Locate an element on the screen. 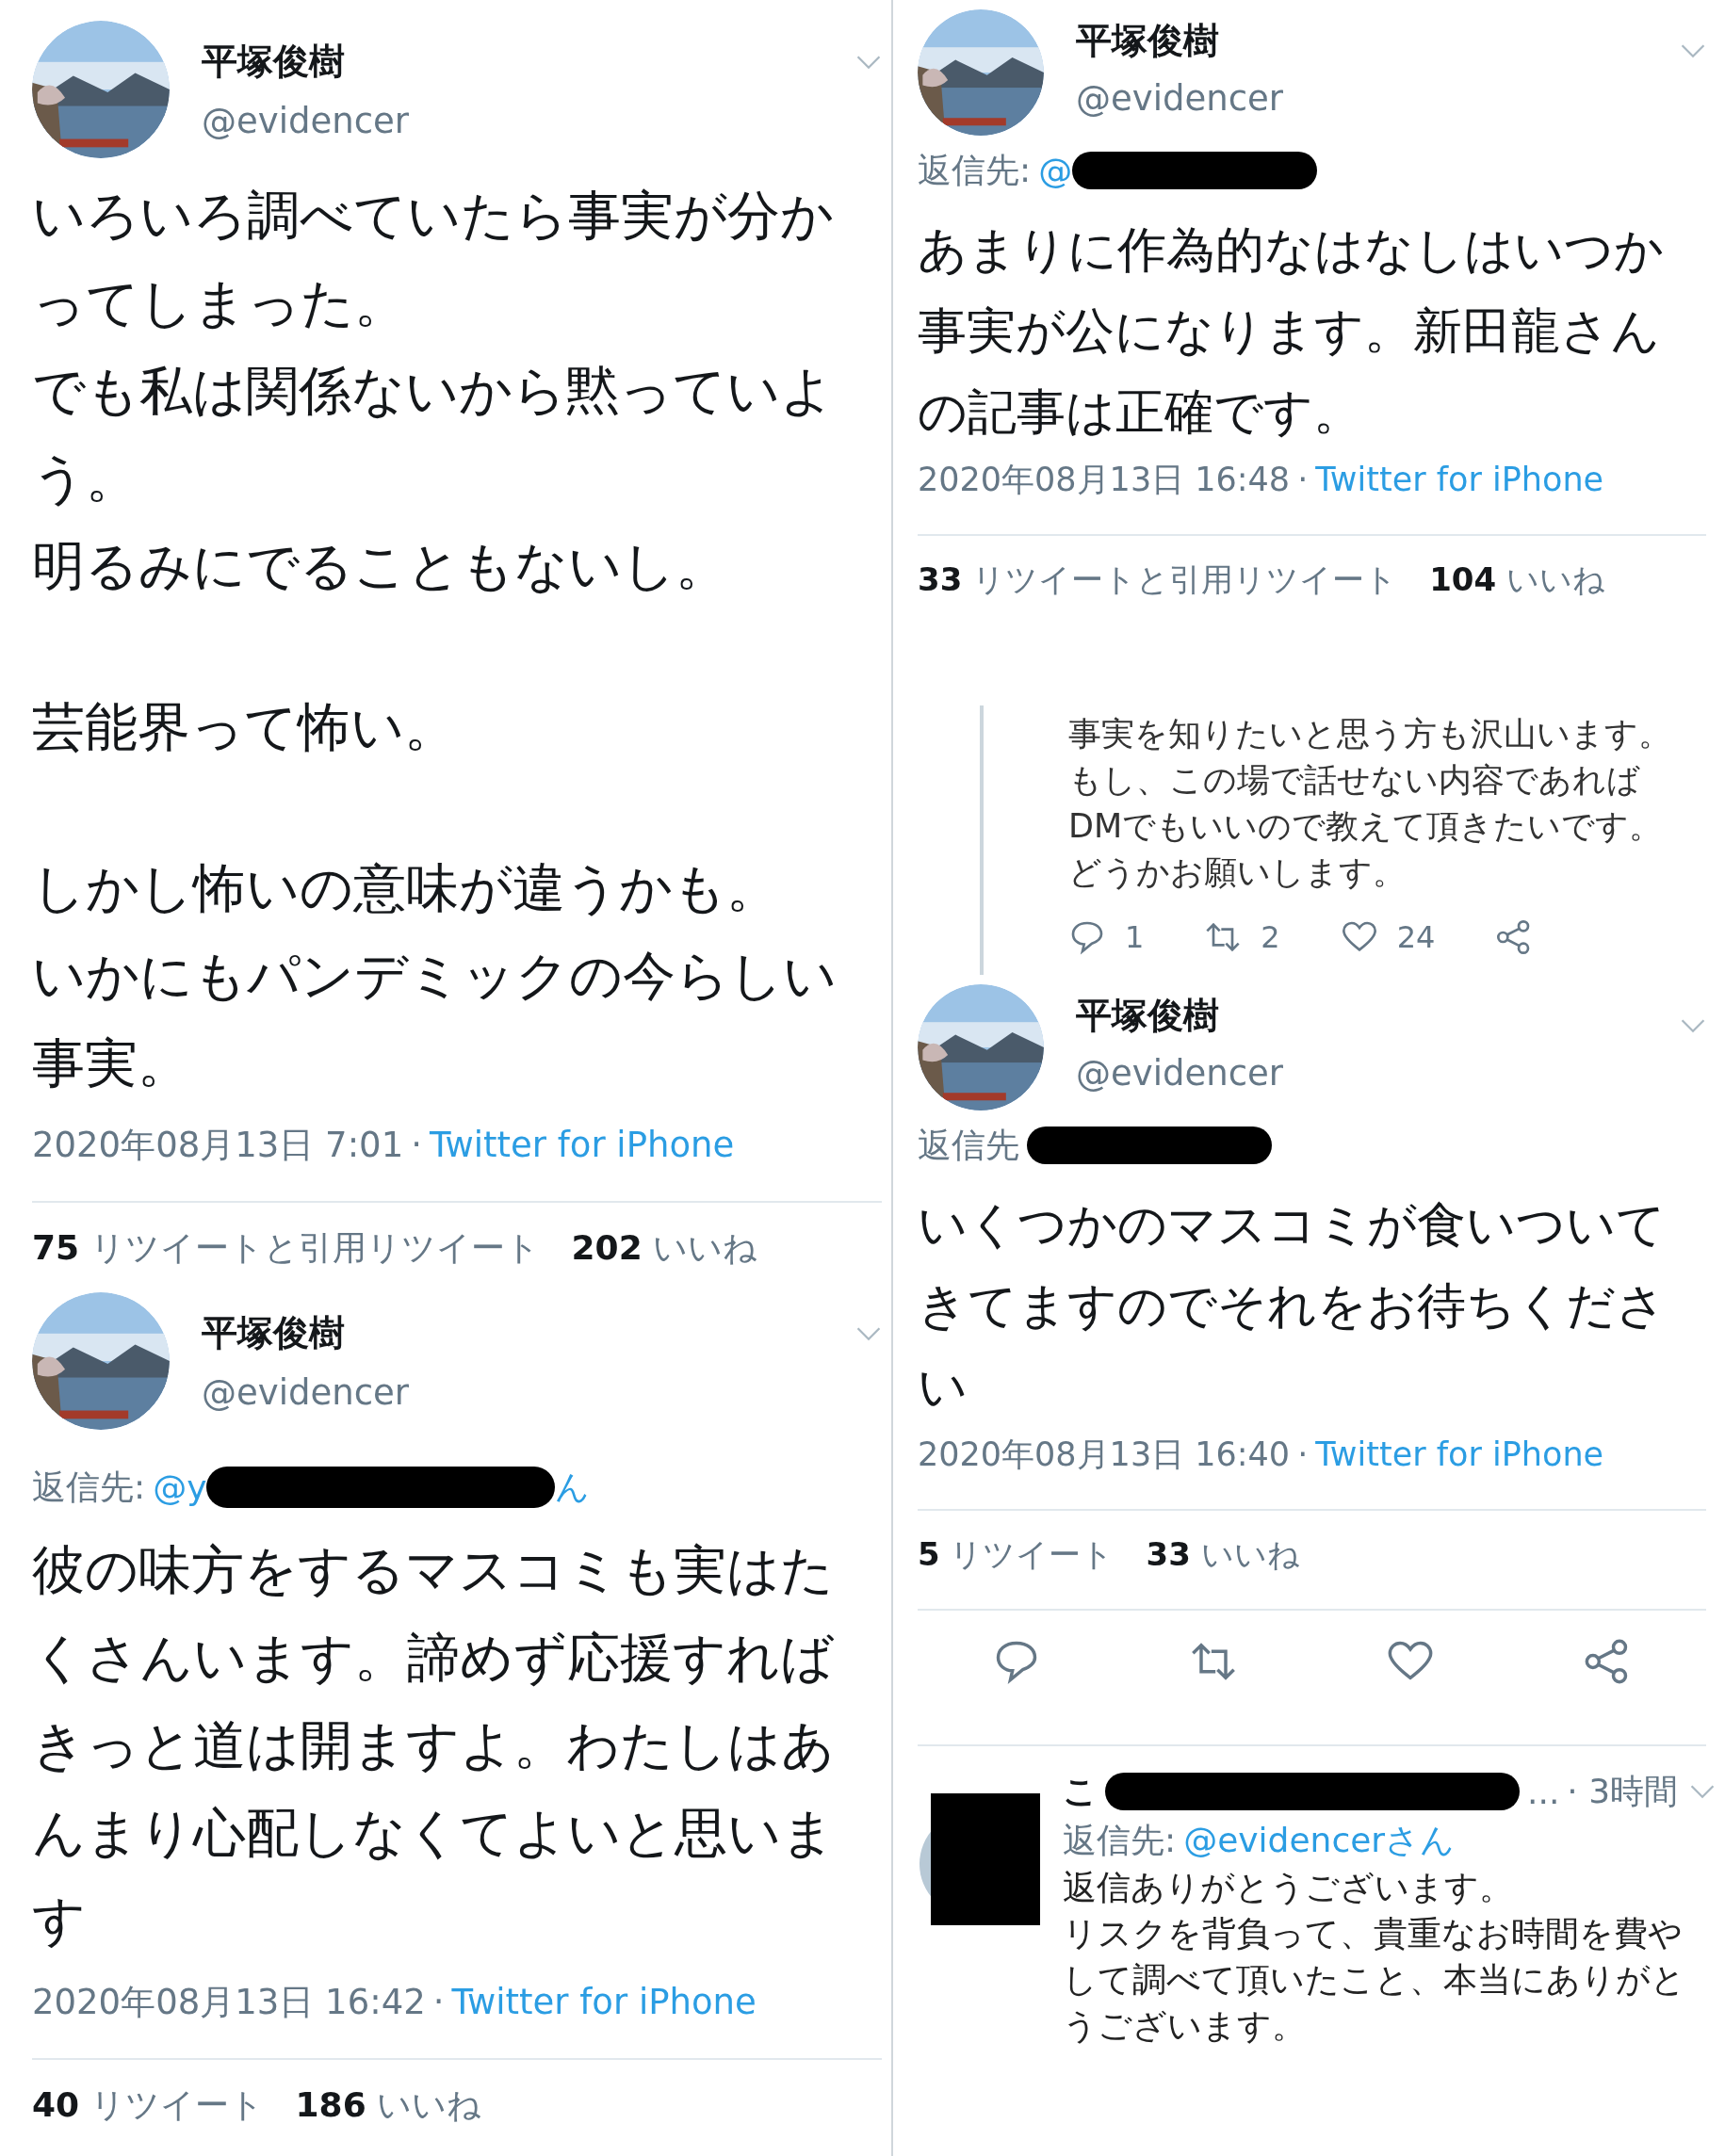 This screenshot has width=1725, height=2156. reply-text: して調べて頂いたこと、本当にありがと is located at coordinates (1374, 1980).